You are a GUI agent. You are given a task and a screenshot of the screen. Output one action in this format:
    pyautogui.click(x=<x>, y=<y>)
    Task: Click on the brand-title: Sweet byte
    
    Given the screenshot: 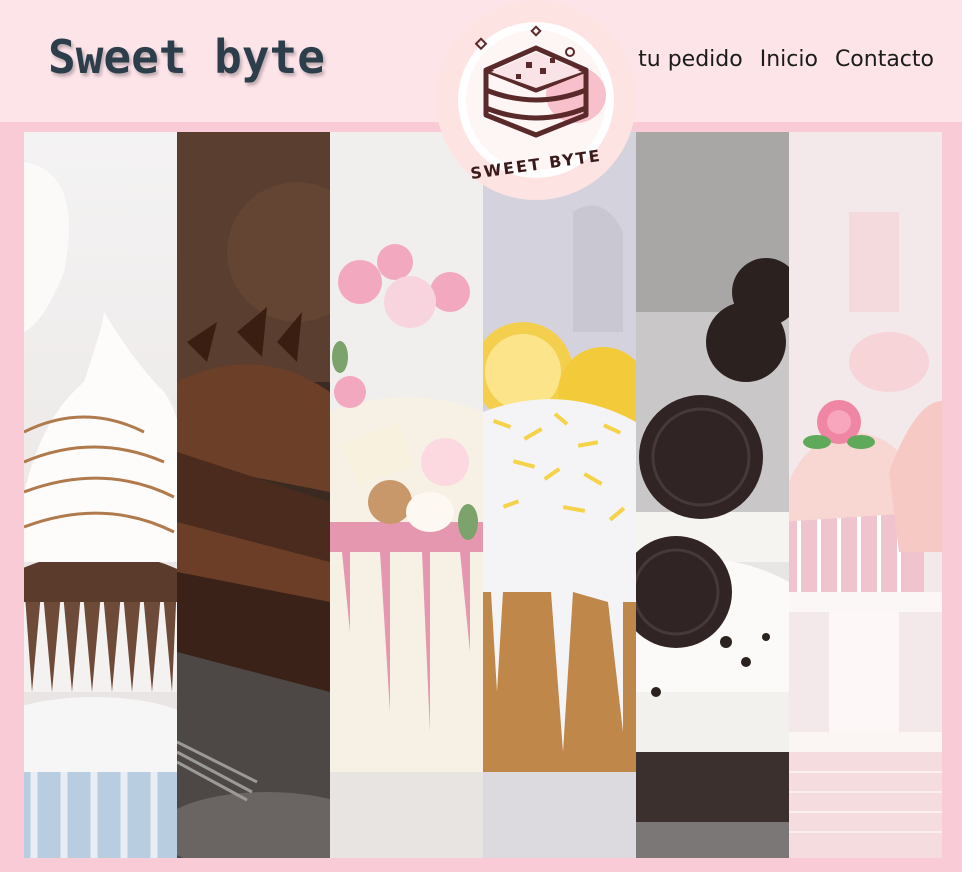 What is the action you would take?
    pyautogui.click(x=186, y=57)
    